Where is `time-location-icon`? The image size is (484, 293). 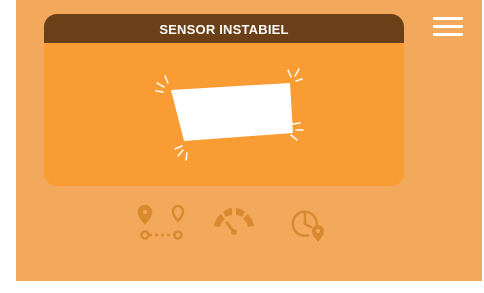
time-location-icon is located at coordinates (308, 224).